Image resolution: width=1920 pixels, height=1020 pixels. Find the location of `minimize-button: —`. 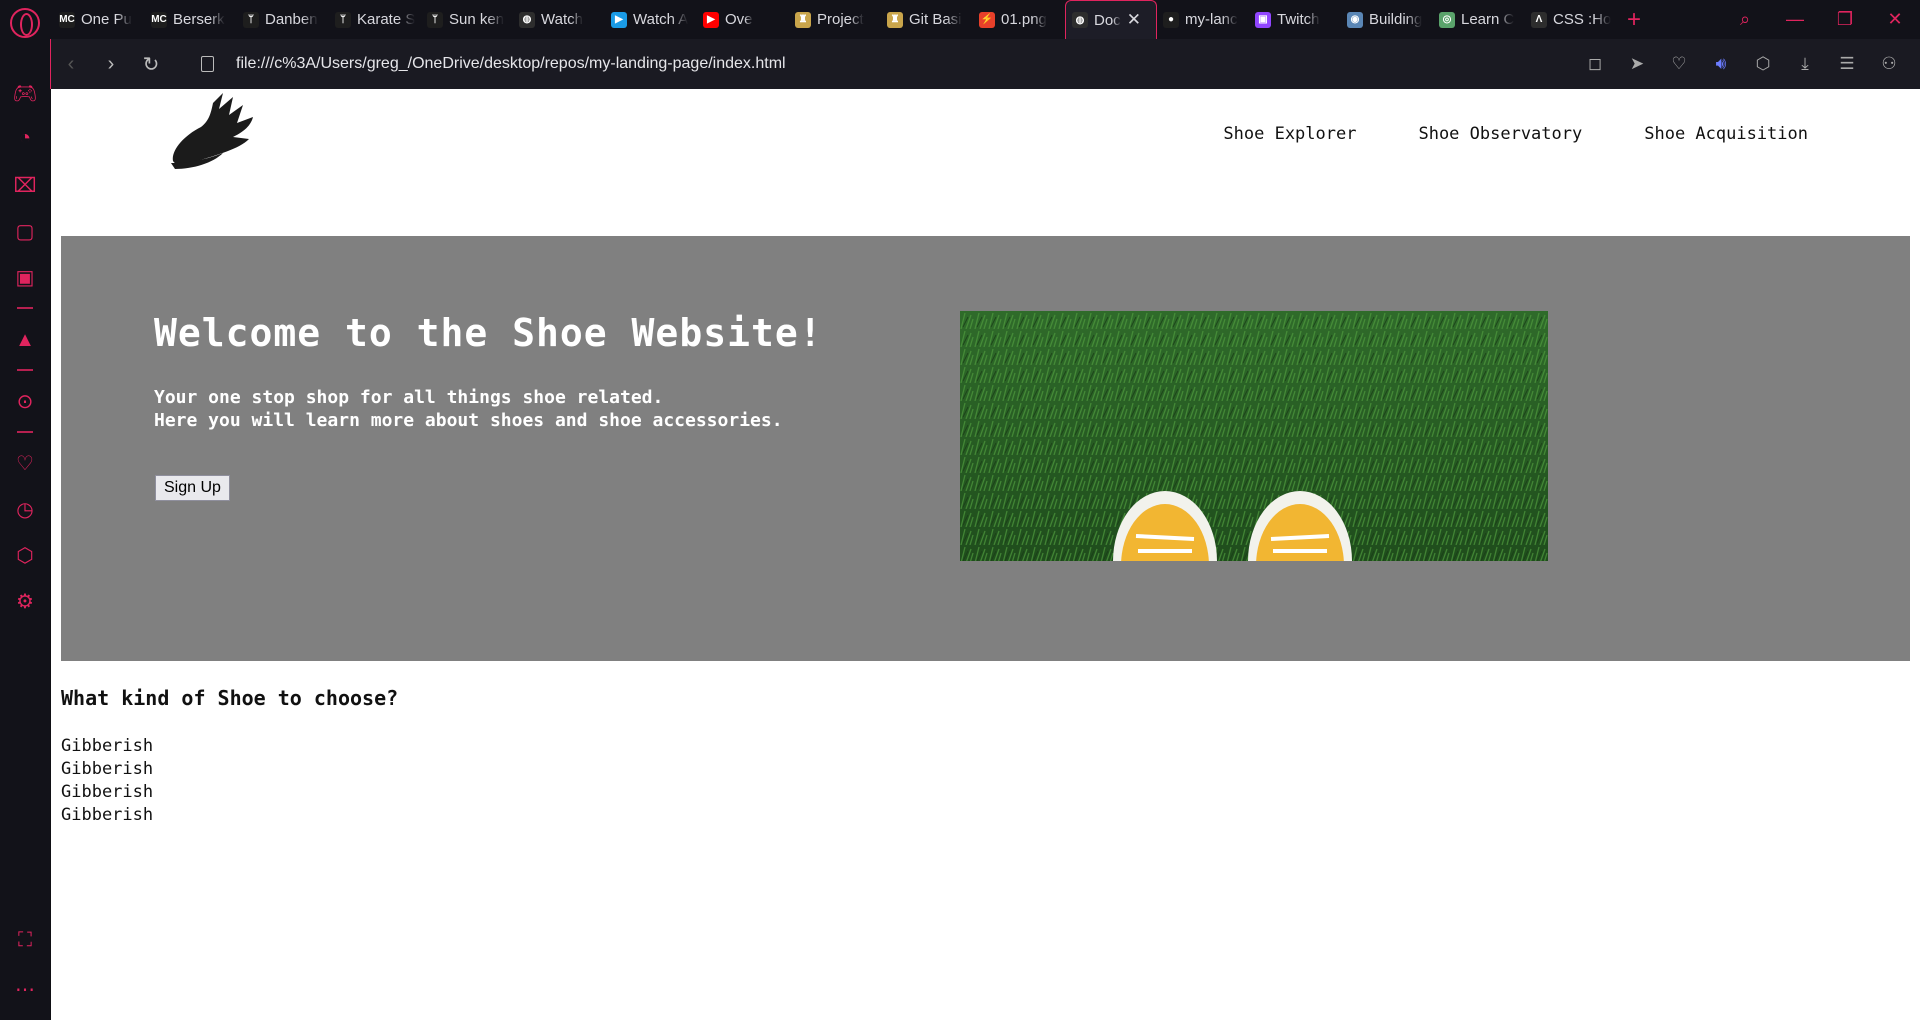

minimize-button: — is located at coordinates (1795, 19).